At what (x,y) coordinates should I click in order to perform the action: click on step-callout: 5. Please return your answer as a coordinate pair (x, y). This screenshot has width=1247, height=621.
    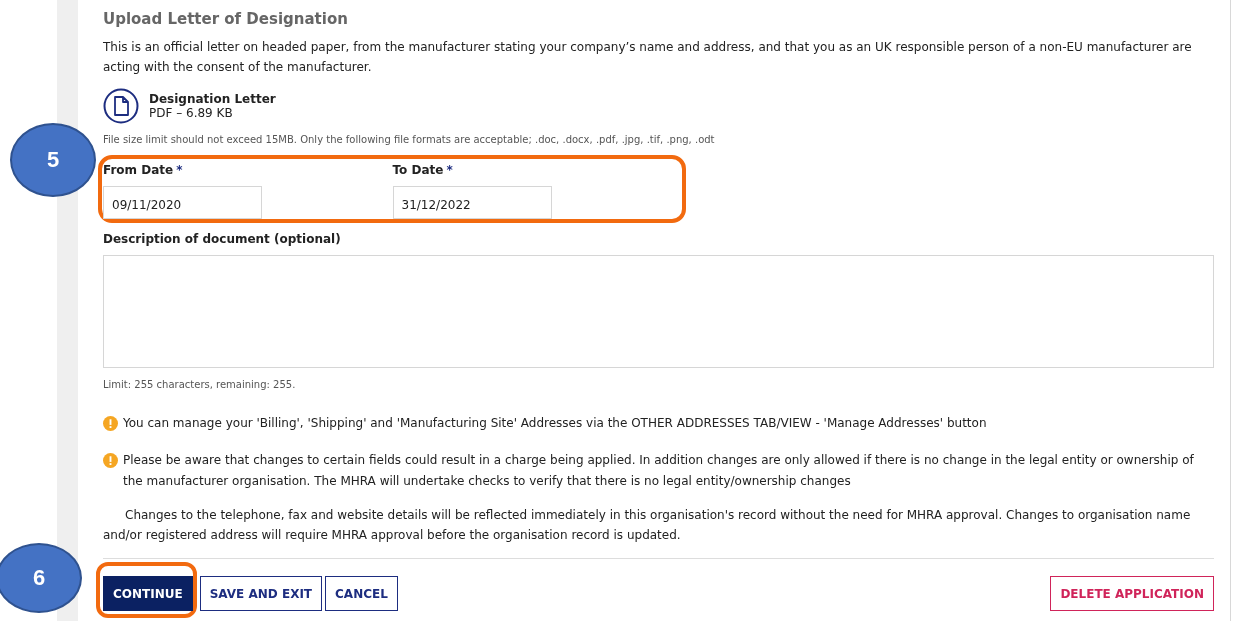
    Looking at the image, I should click on (53, 160).